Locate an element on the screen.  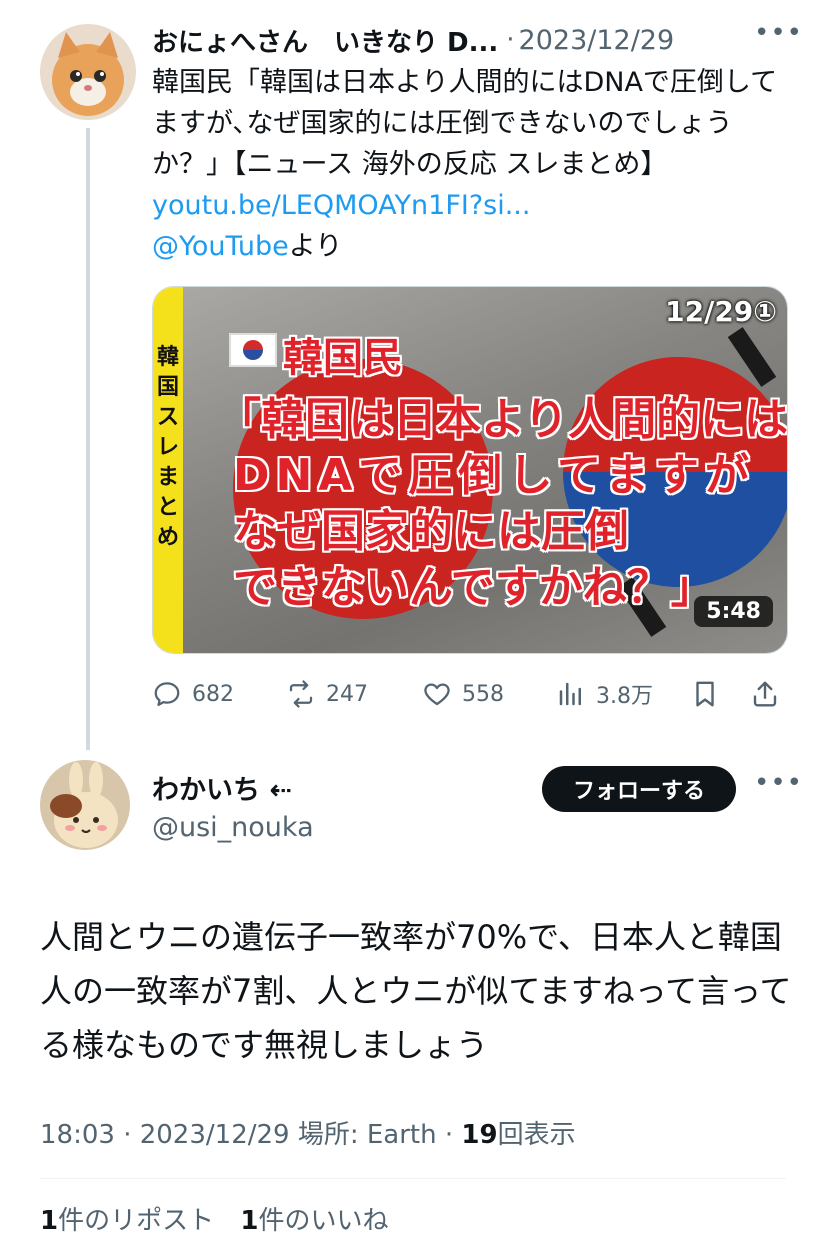
view-label: 回表示 is located at coordinates (536, 1135).